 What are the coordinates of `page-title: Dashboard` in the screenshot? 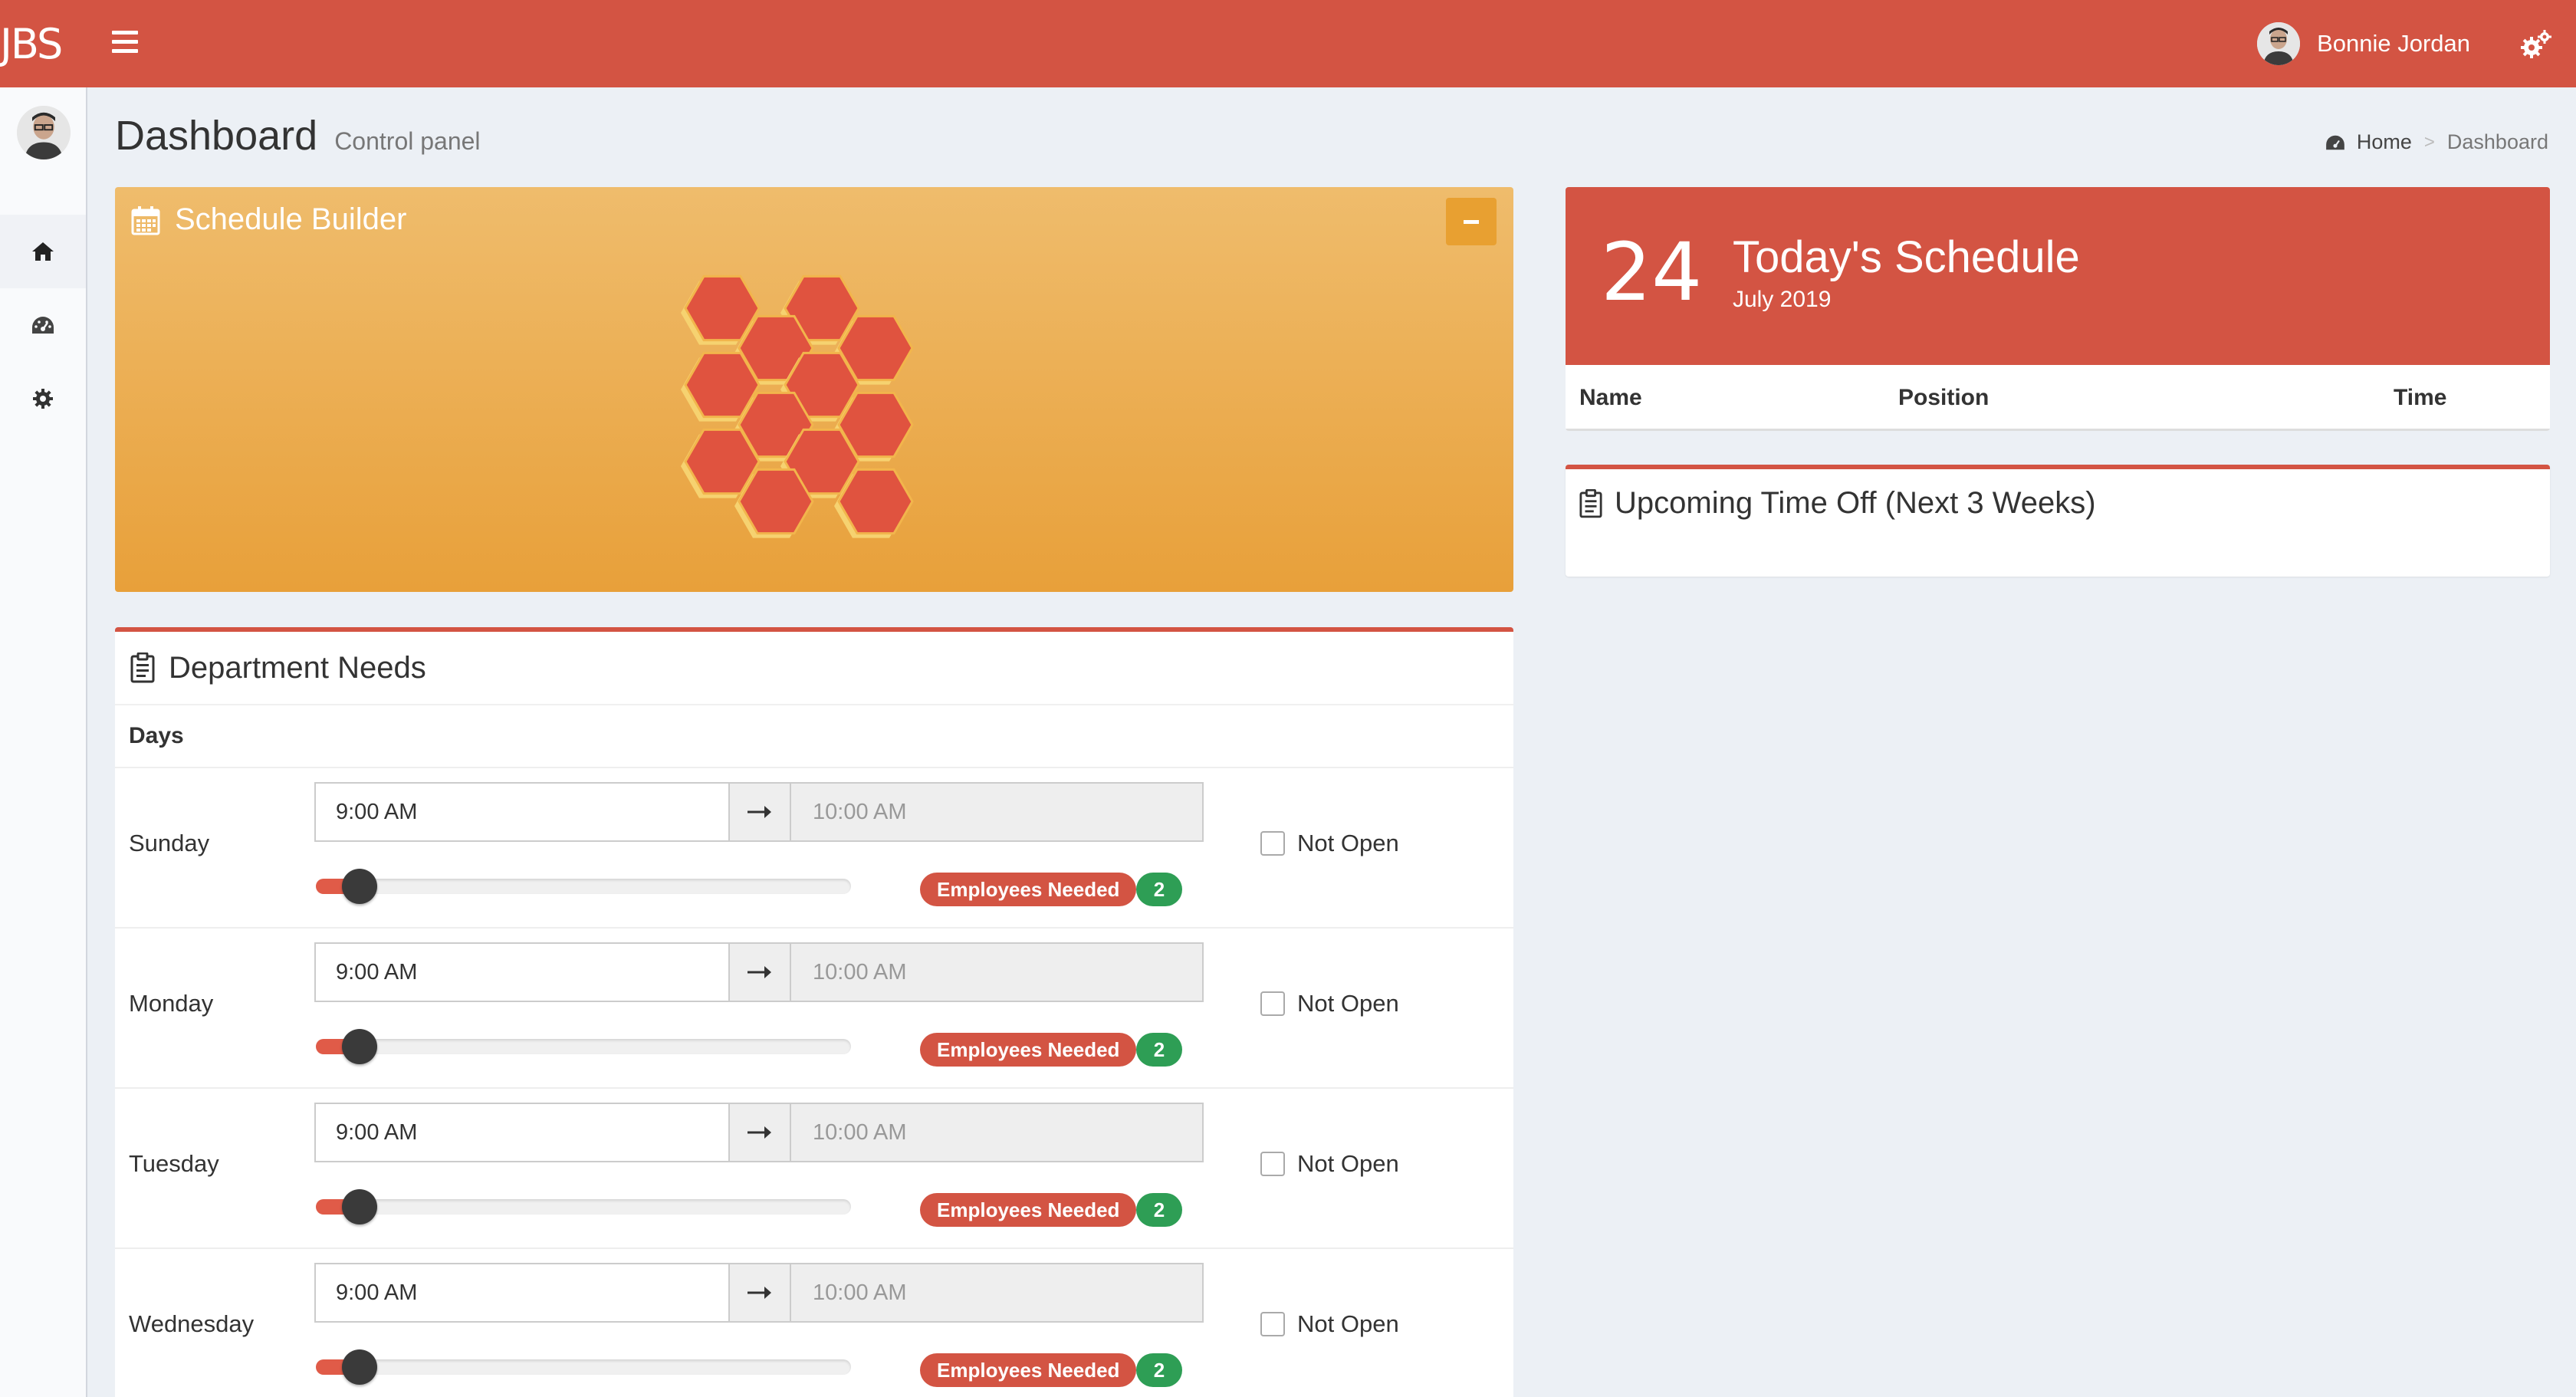 It's located at (216, 136).